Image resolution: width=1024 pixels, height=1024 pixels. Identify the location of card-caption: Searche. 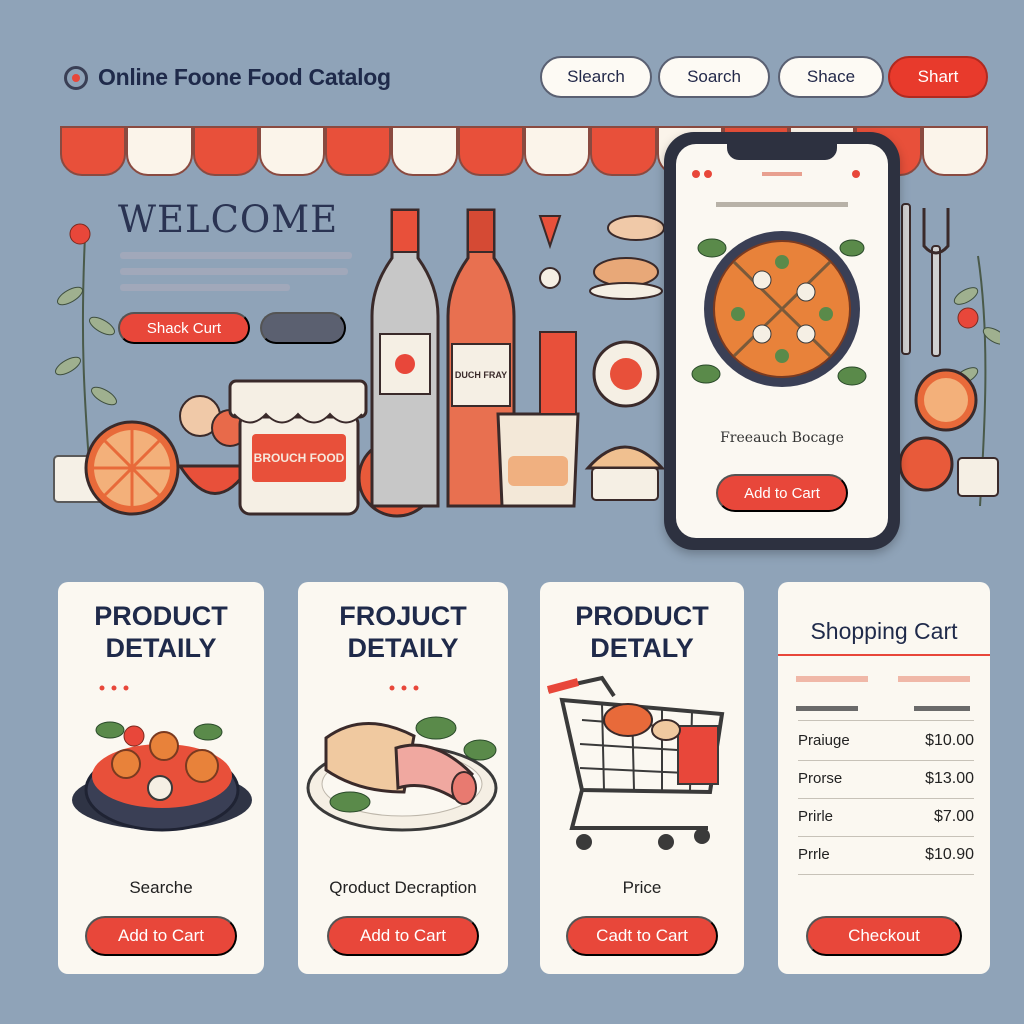
(161, 887).